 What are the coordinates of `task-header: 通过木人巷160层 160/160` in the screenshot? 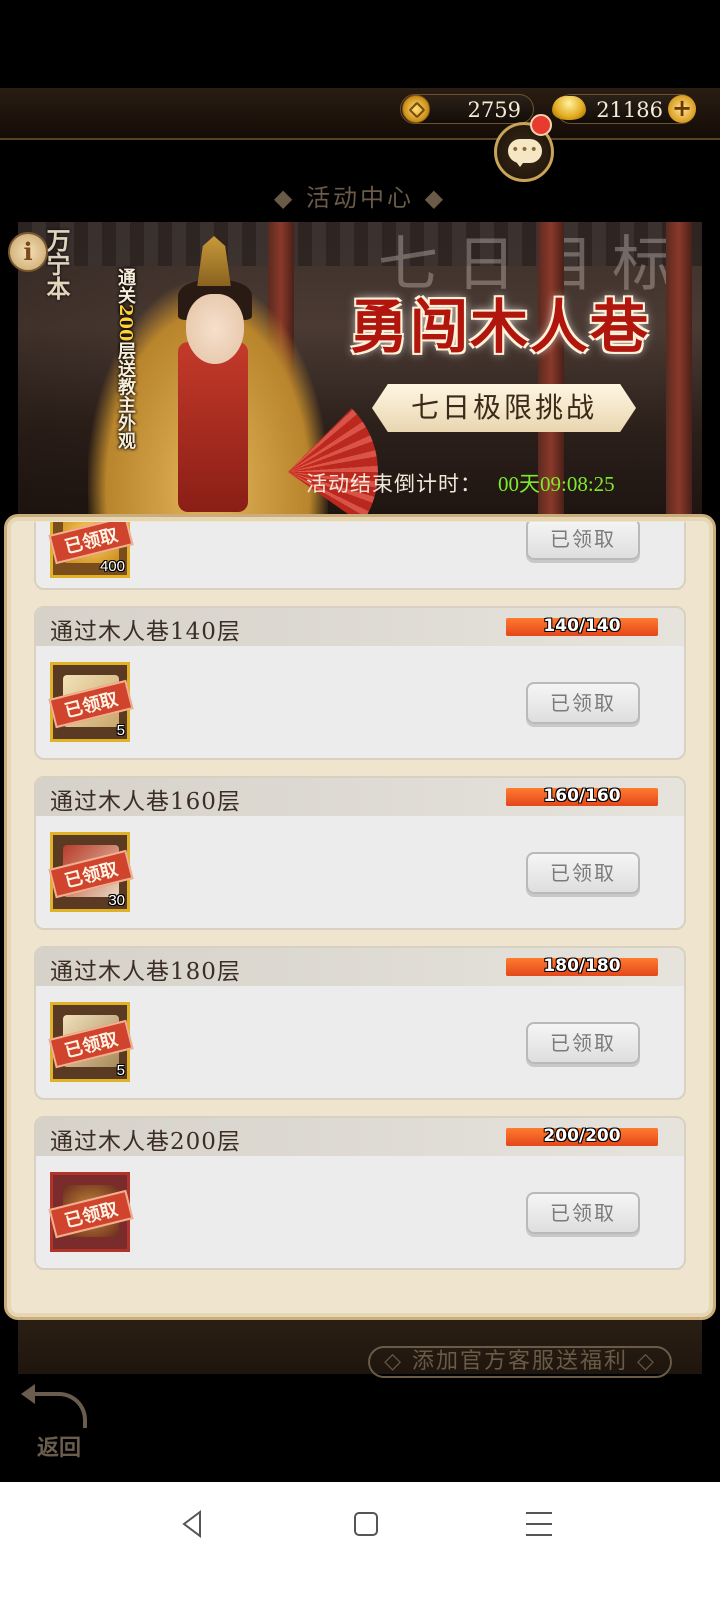 It's located at (360, 797).